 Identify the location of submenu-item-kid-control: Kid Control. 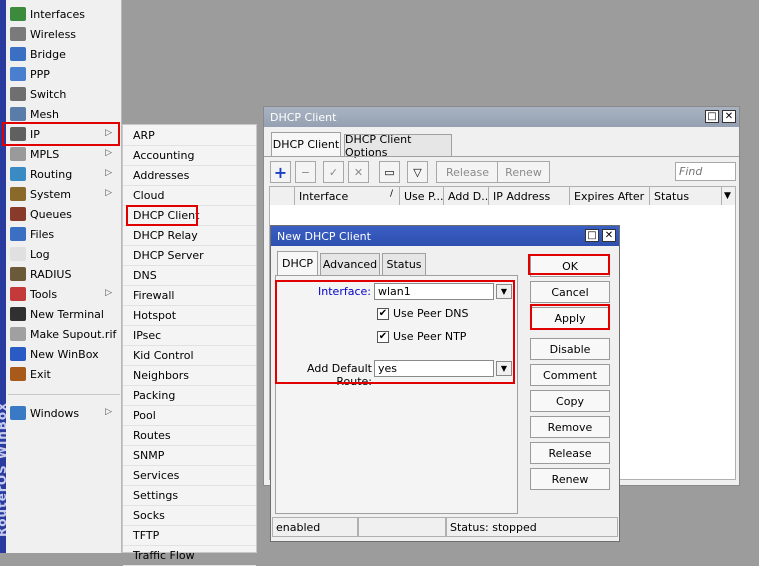
(189, 356).